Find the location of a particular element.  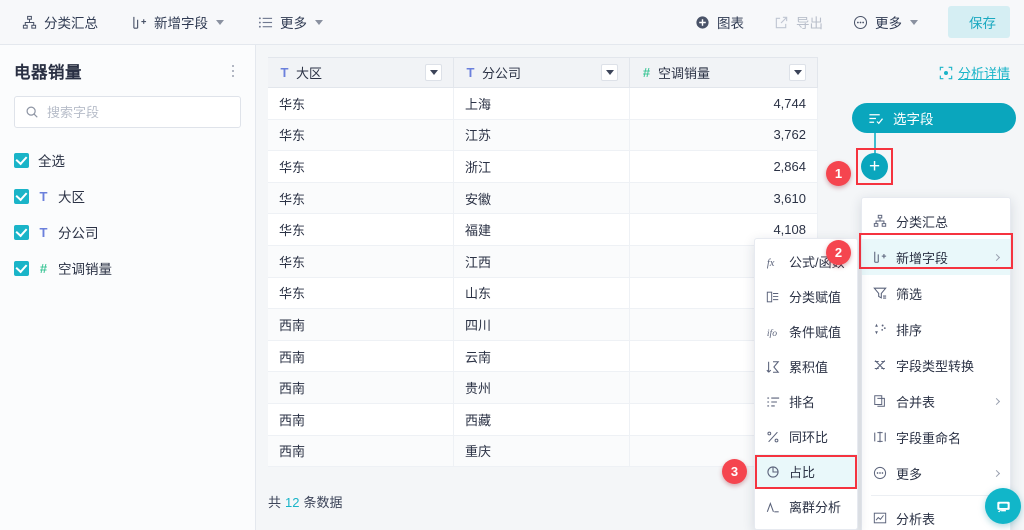

table-row: 华东 江西 is located at coordinates (543, 261).